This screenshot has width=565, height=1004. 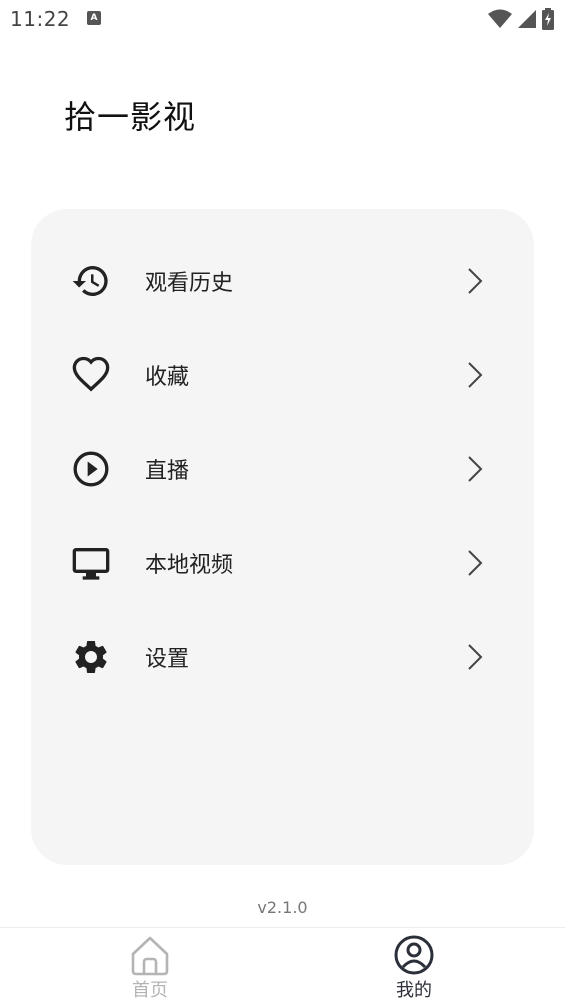 What do you see at coordinates (500, 18) in the screenshot?
I see `wifi-icon` at bounding box center [500, 18].